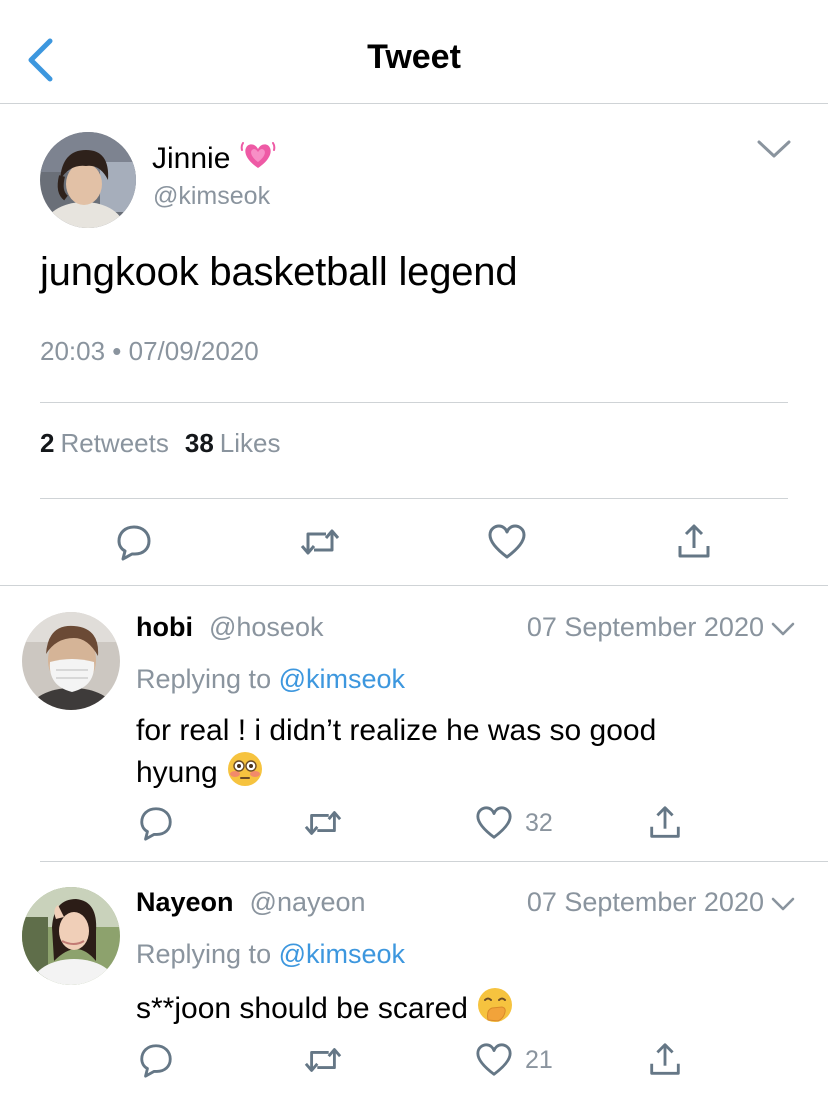  What do you see at coordinates (514, 1060) in the screenshot?
I see `like-button: 21` at bounding box center [514, 1060].